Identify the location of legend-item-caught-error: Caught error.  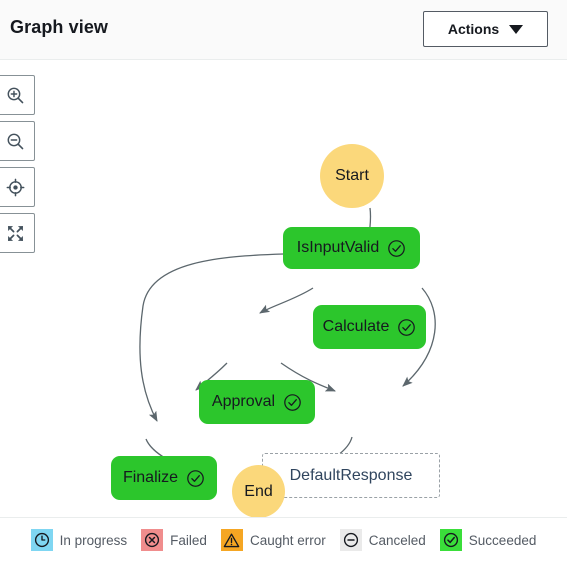
(273, 540).